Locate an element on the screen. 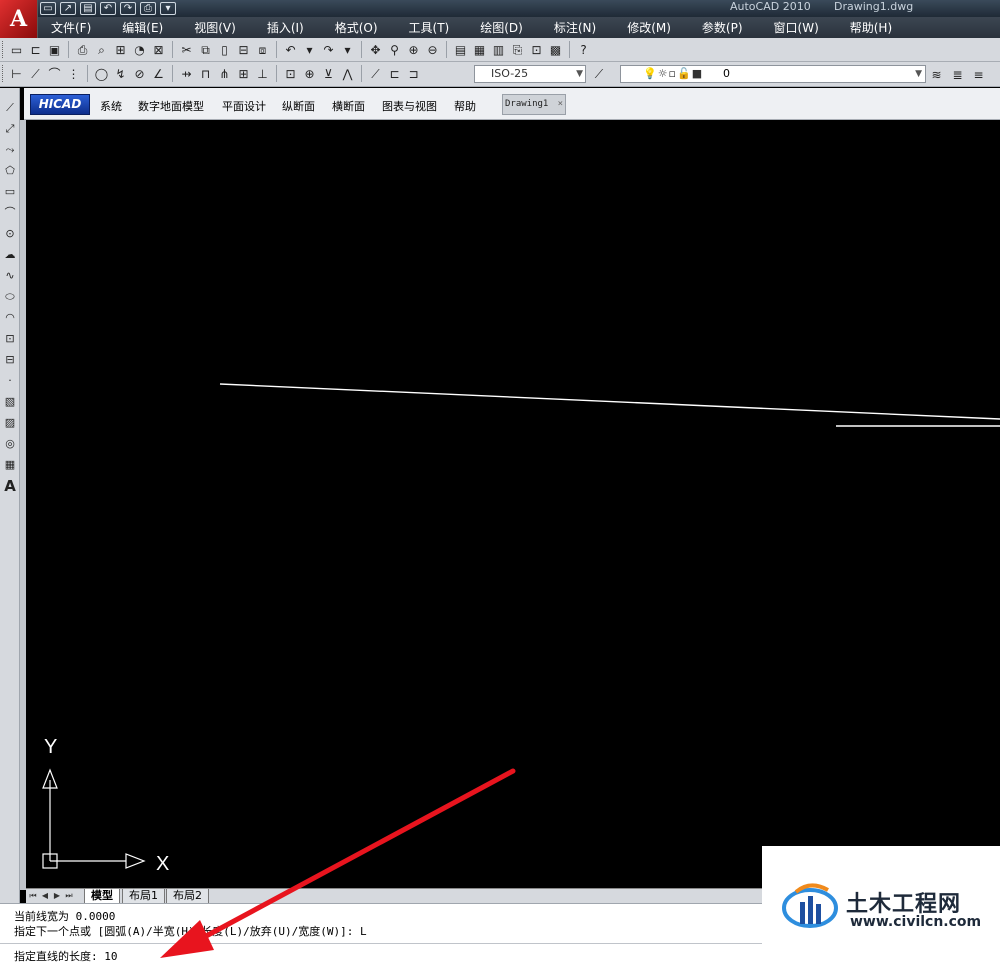  menu-edit: 编辑(E) is located at coordinates (136, 27).